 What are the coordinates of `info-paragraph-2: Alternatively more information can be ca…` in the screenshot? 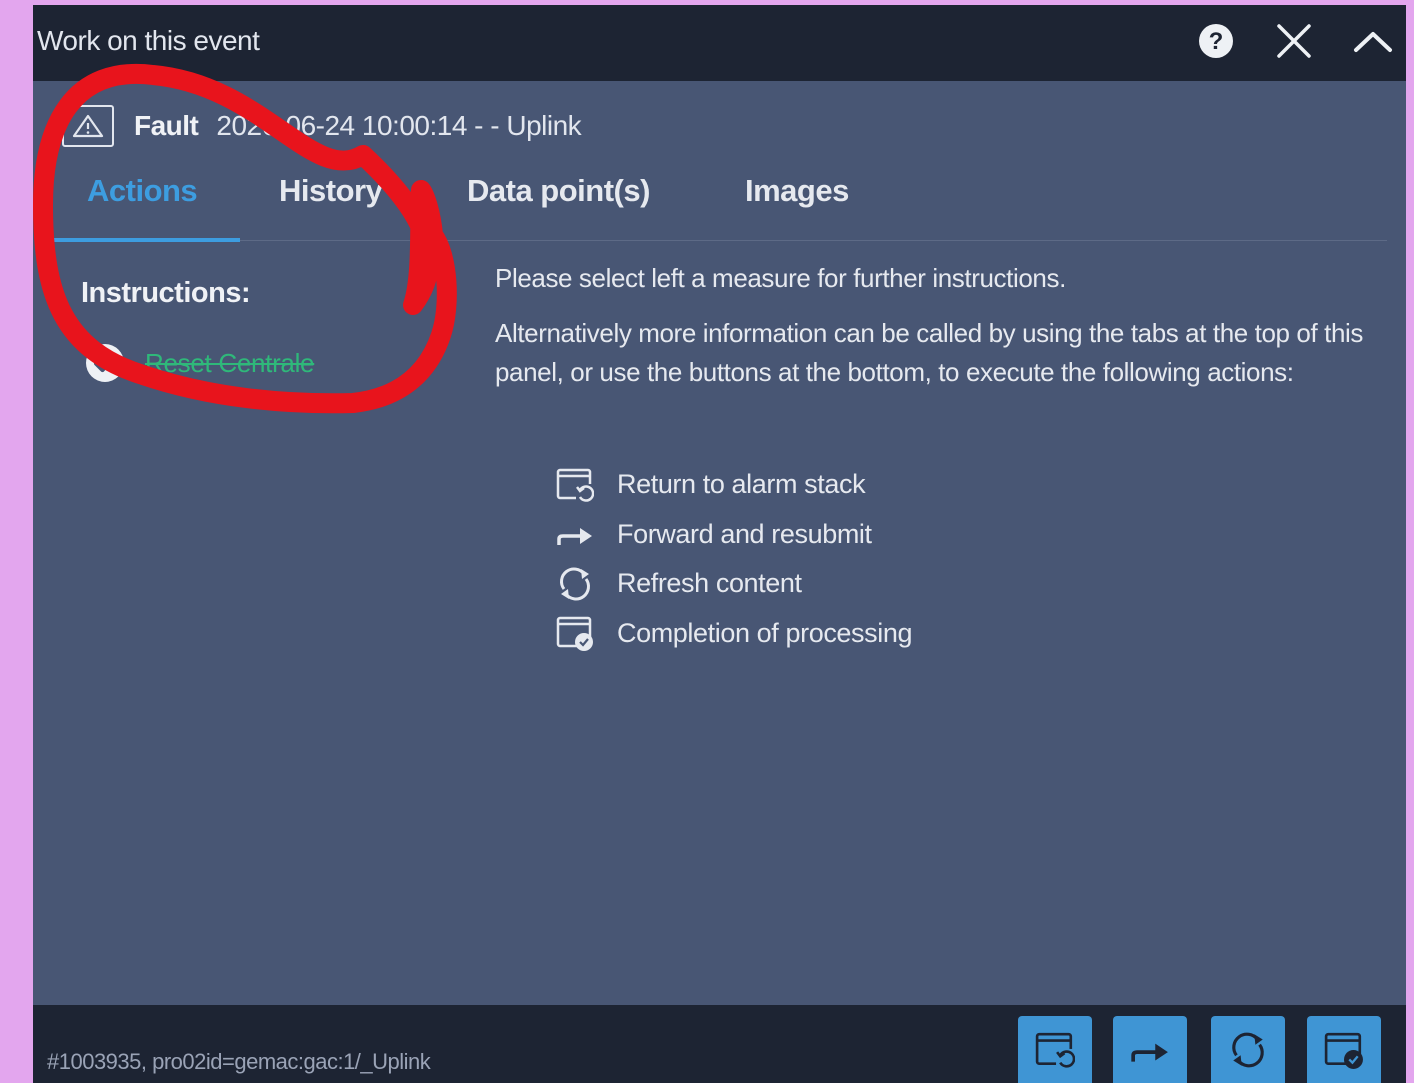 It's located at (929, 352).